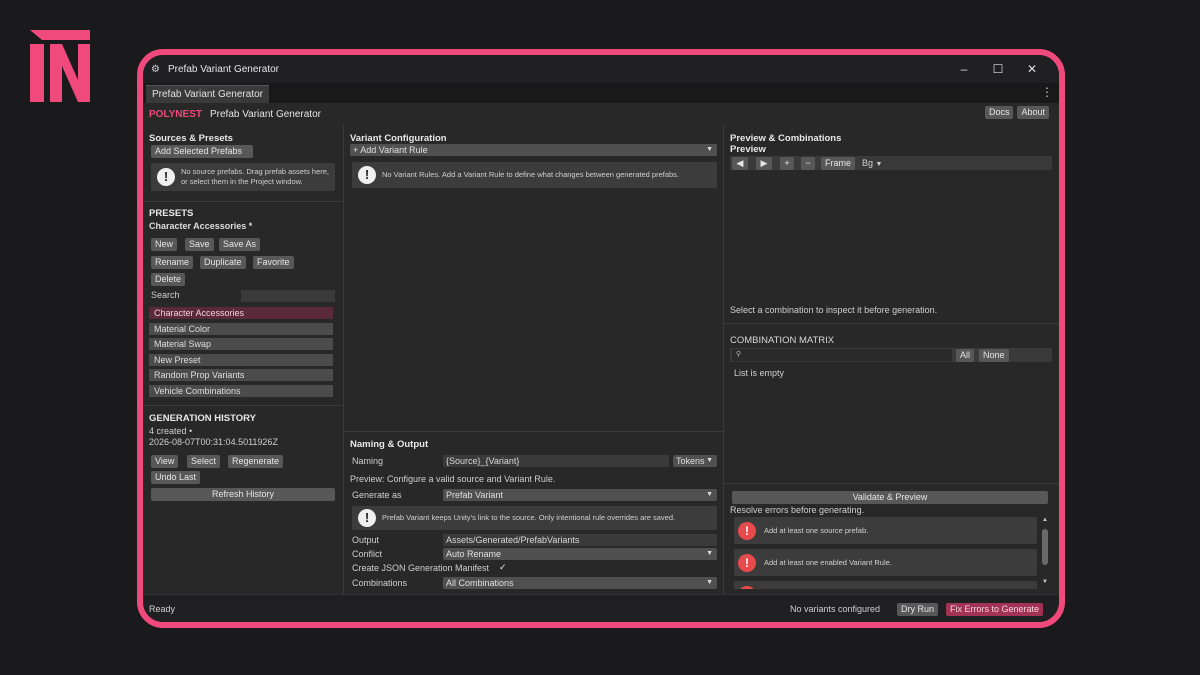 This screenshot has height=675, width=1200. I want to click on background-dropdown: Bg ▼, so click(872, 163).